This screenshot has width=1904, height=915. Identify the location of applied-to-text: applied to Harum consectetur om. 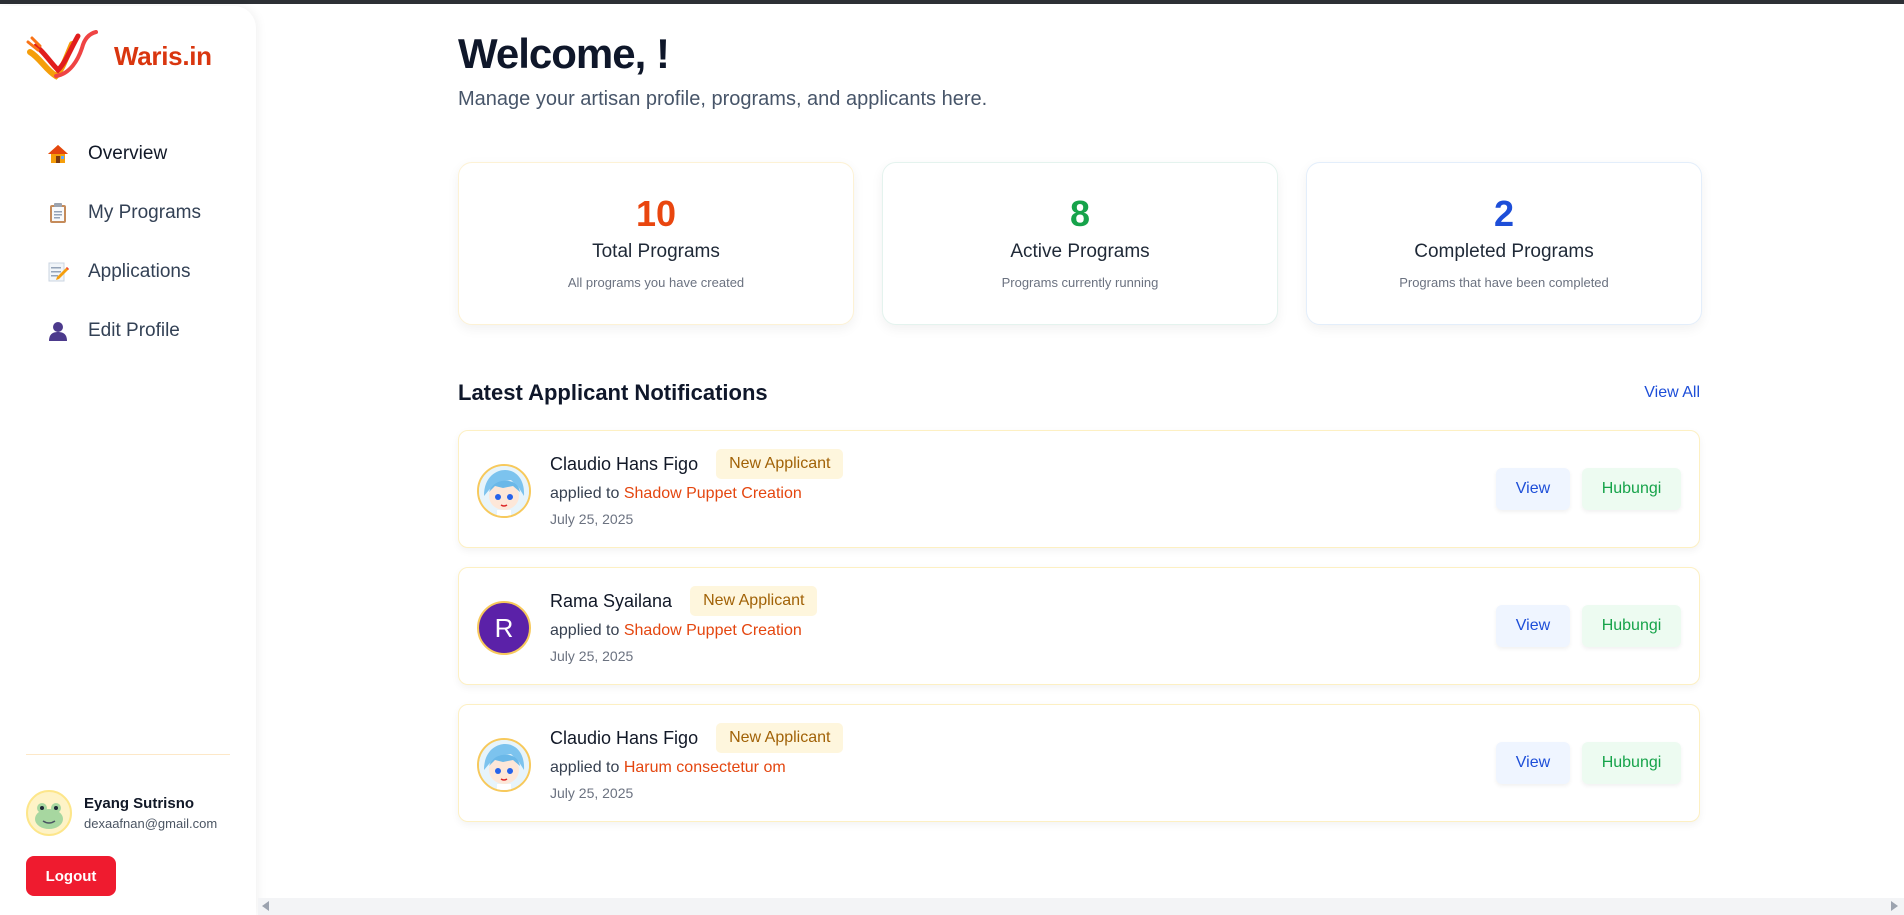
(668, 767).